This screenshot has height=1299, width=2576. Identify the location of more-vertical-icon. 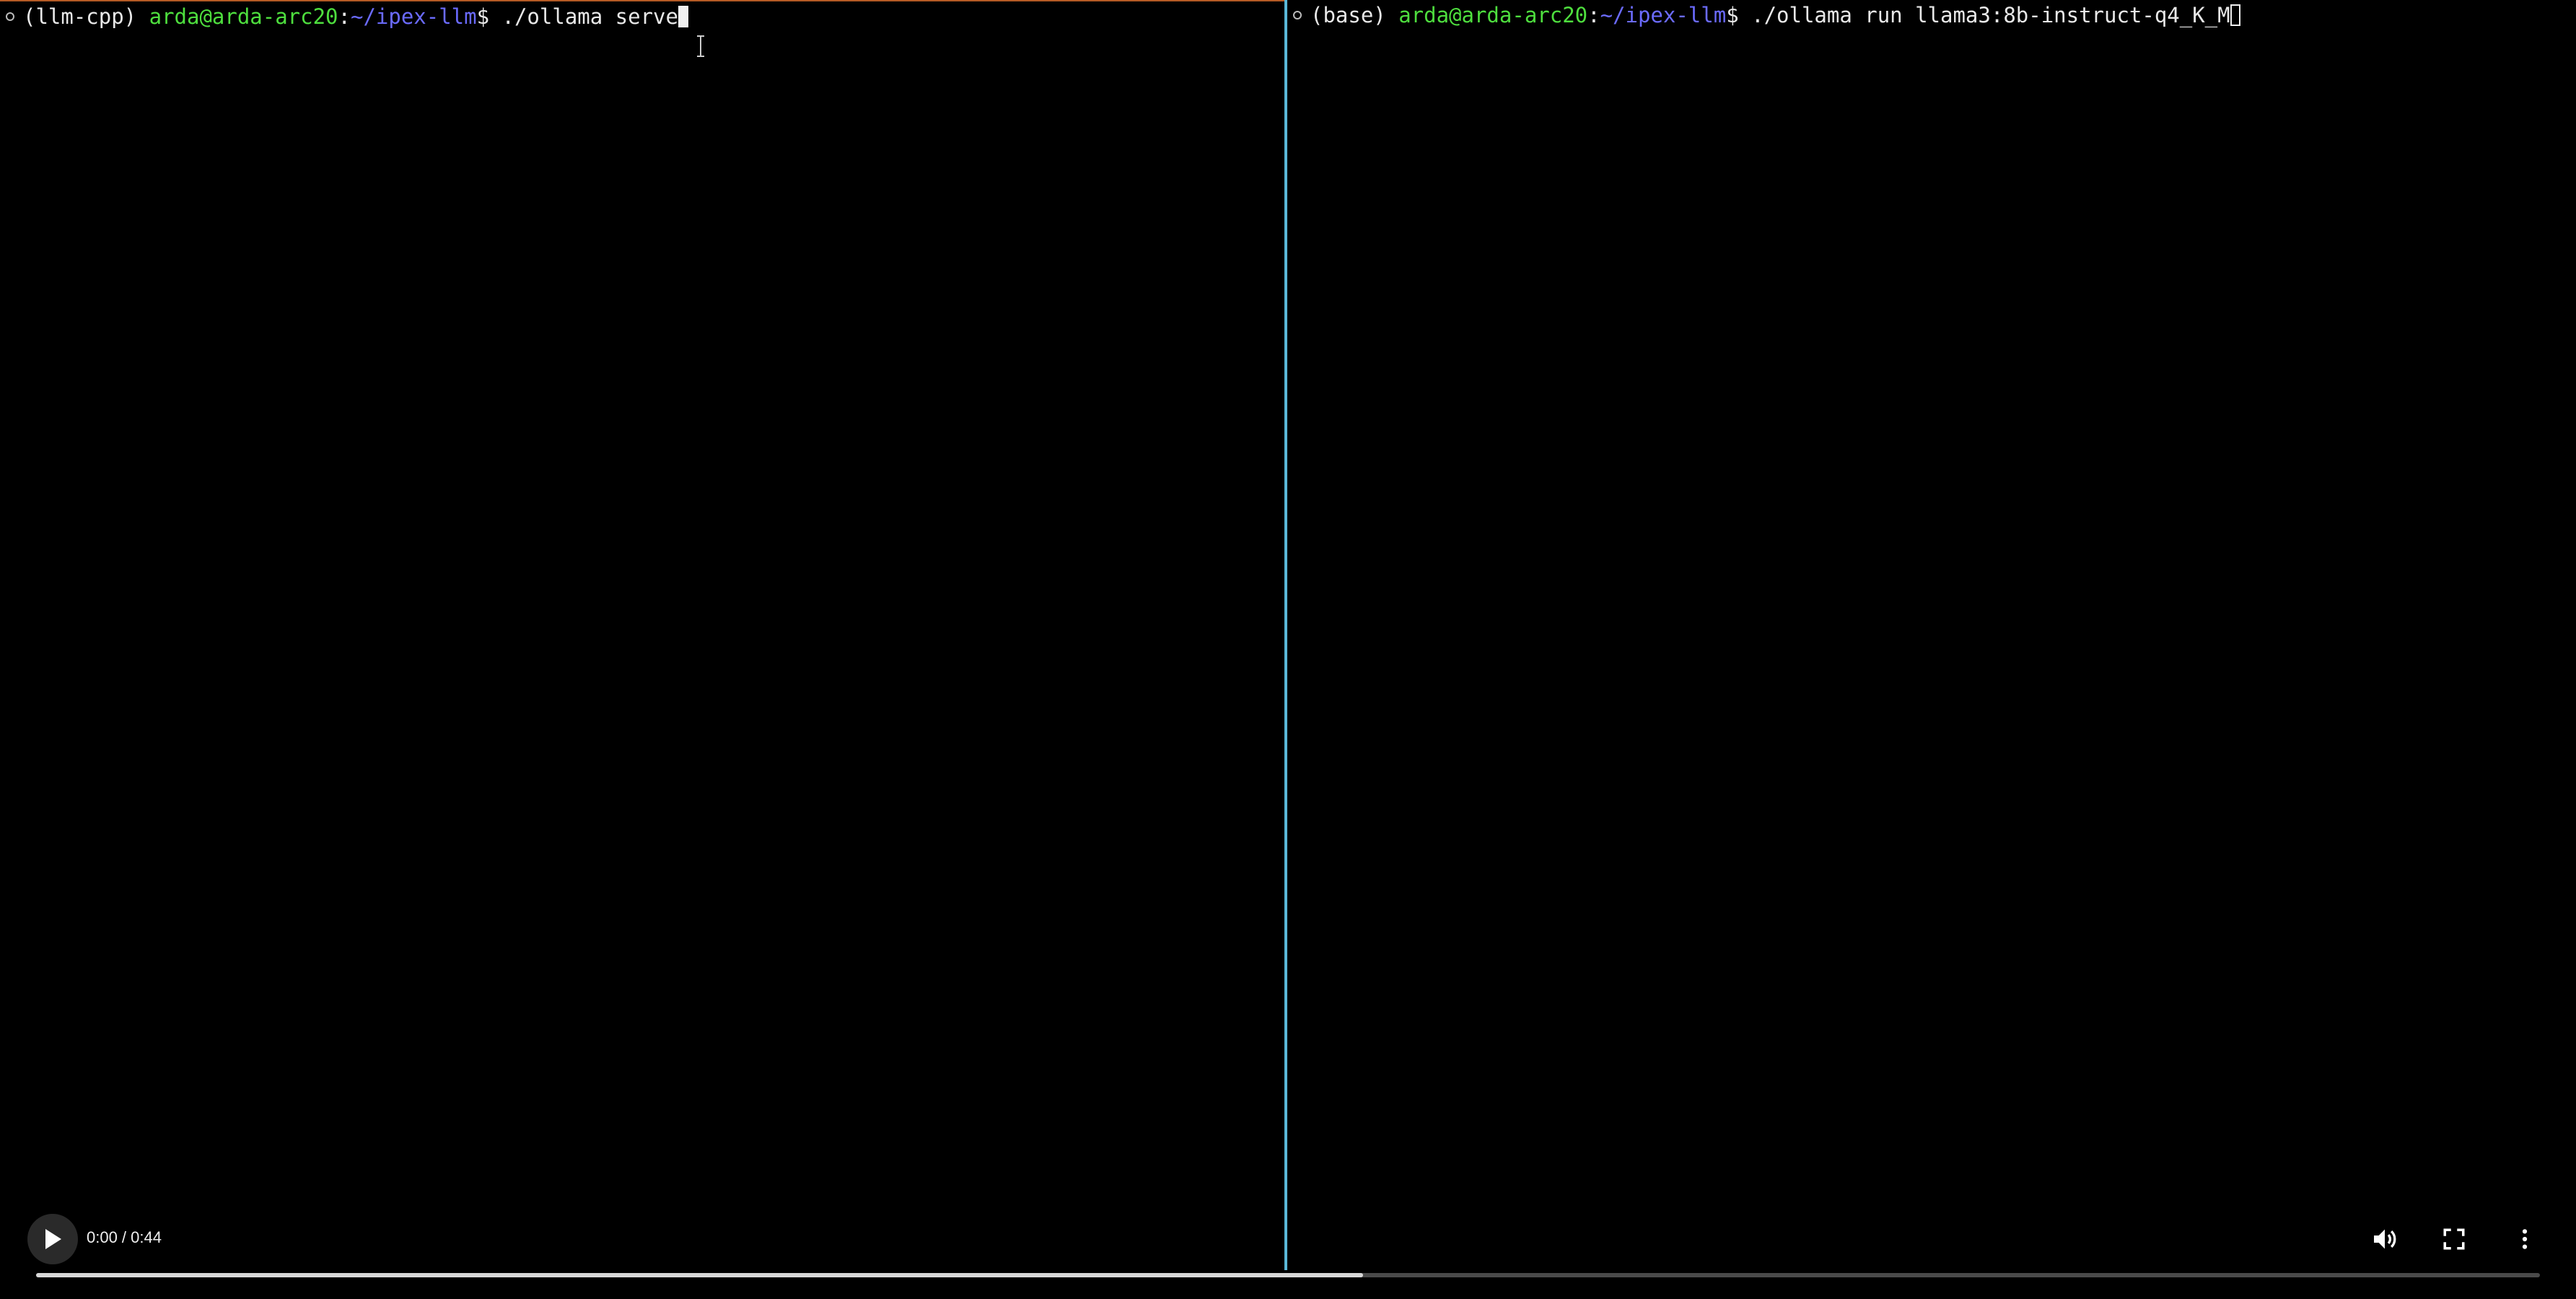
(2525, 1239).